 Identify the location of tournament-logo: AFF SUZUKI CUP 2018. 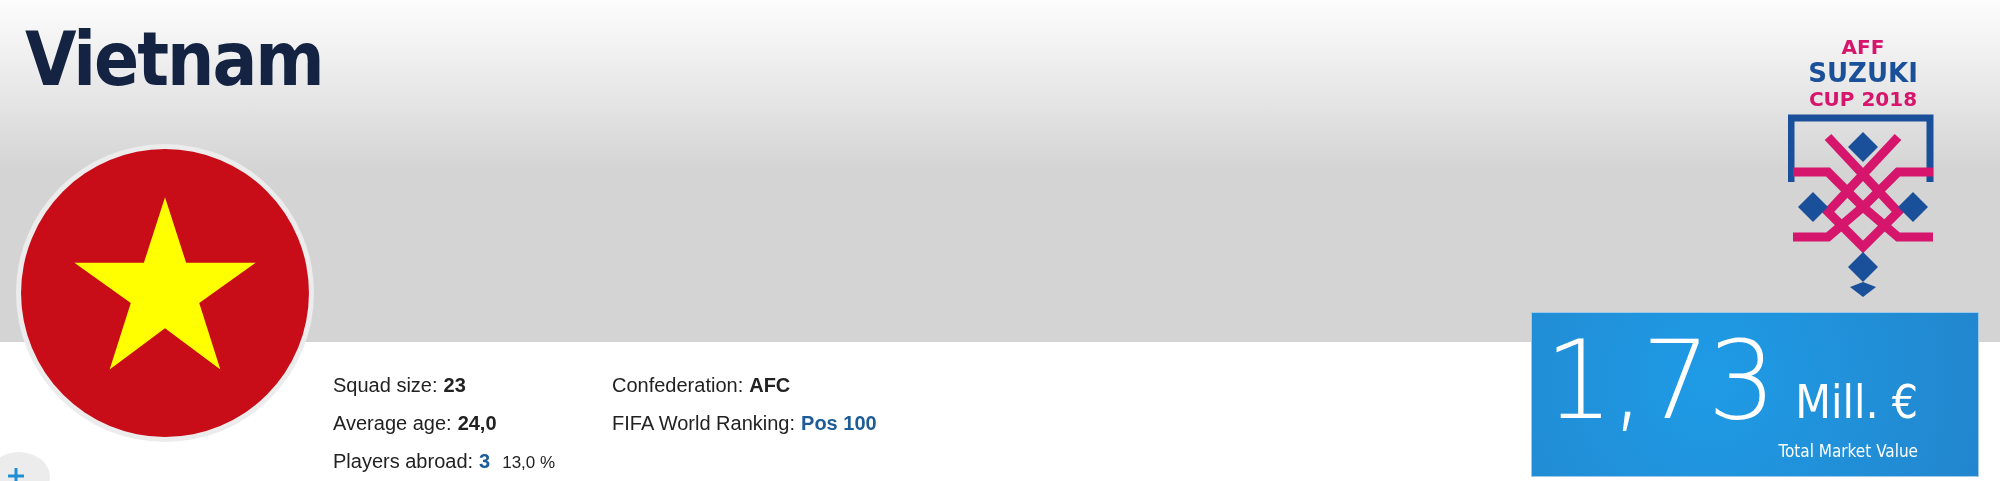
(1863, 164).